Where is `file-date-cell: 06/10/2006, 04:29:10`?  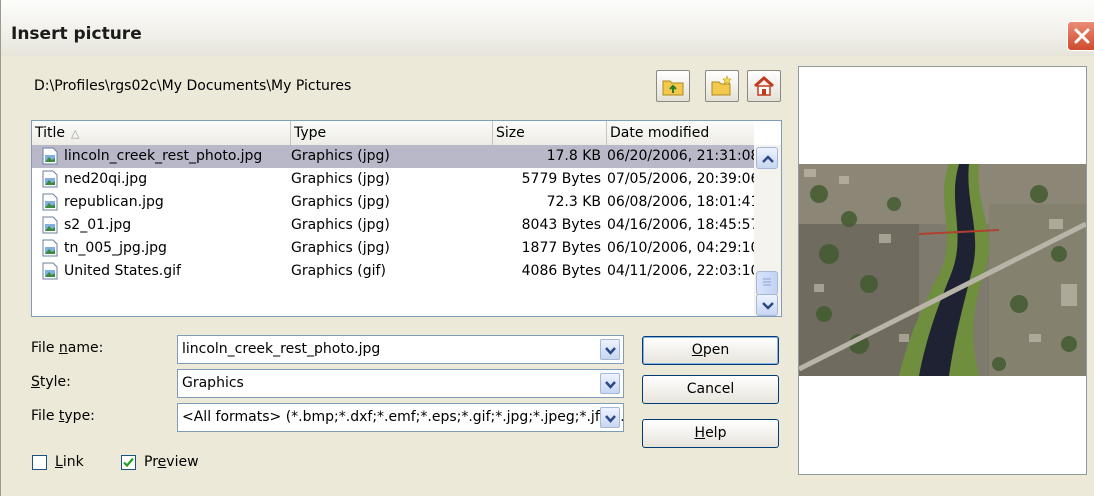
file-date-cell: 06/10/2006, 04:29:10 is located at coordinates (681, 248).